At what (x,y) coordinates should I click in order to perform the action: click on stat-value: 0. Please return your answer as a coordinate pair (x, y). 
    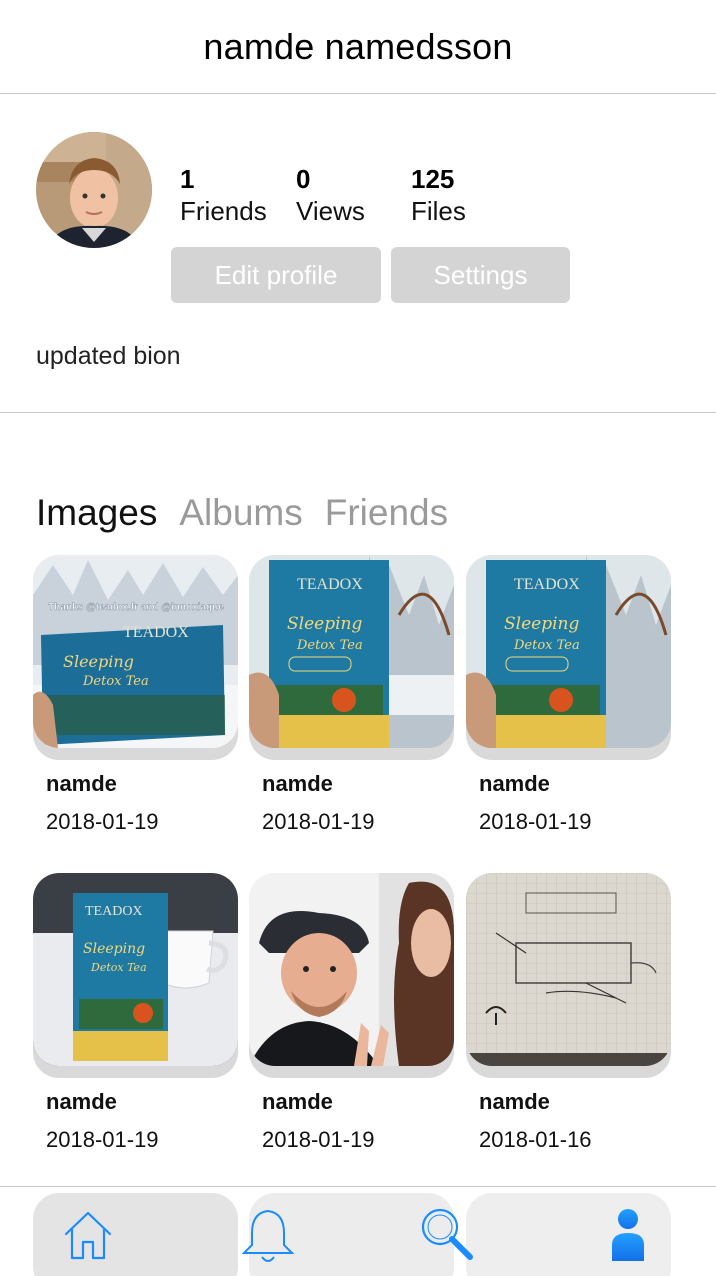
    Looking at the image, I should click on (303, 179).